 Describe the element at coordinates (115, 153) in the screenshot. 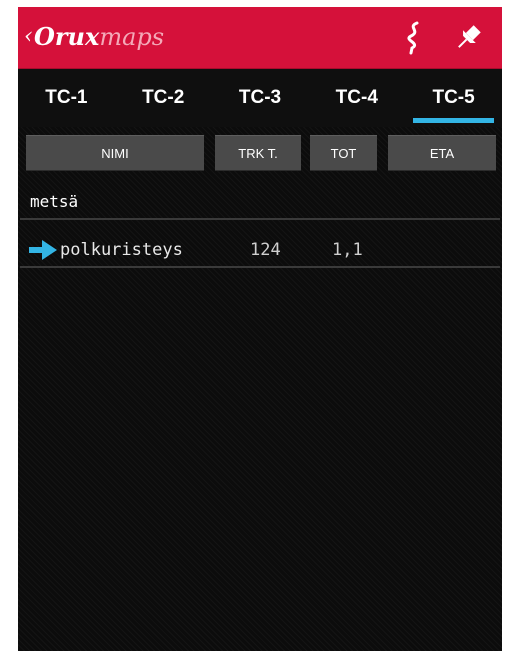

I see `column-name-button: NIMI` at that location.